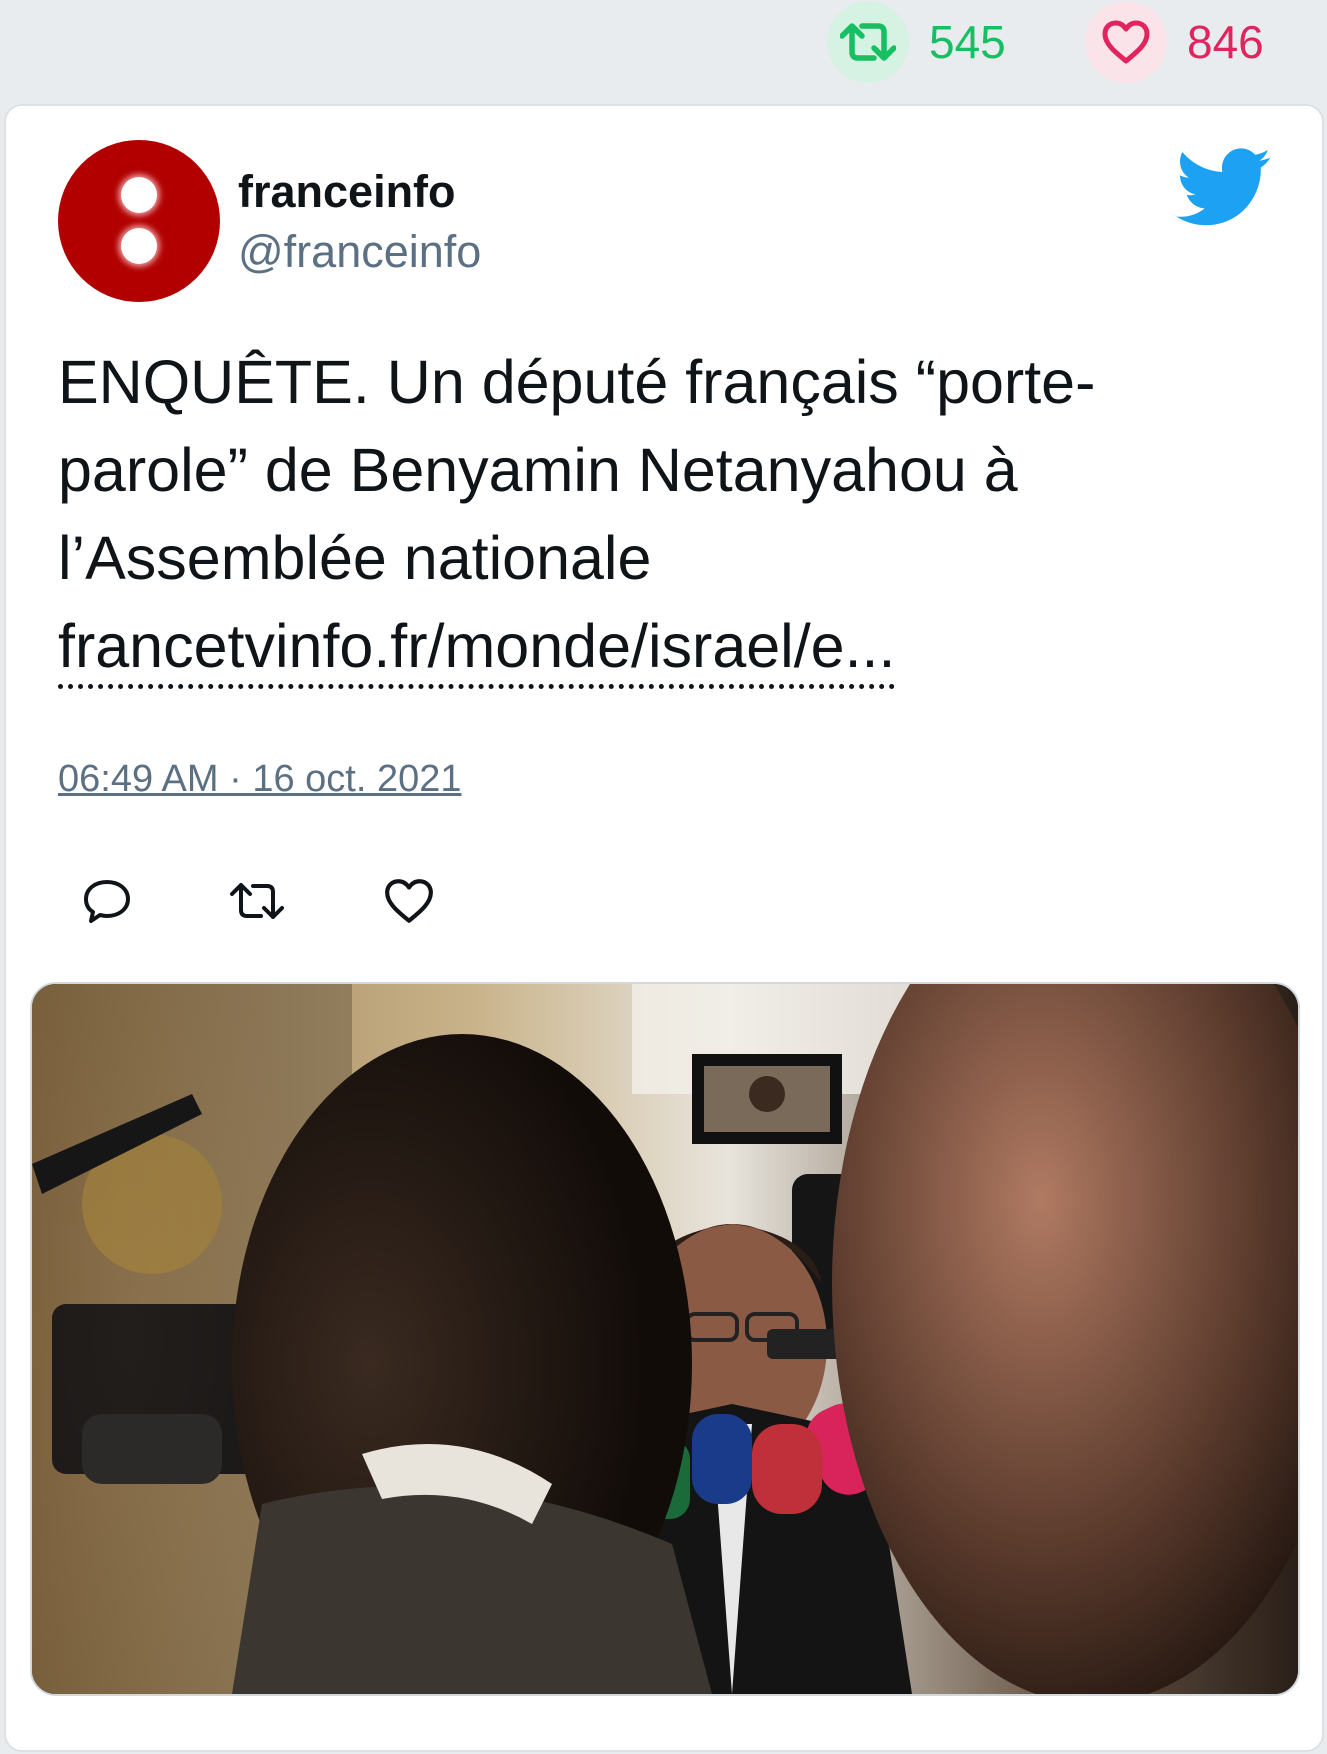 This screenshot has width=1327, height=1754. I want to click on tweet-text-line: ENQUÊTE. Un député français “porte-, so click(577, 382).